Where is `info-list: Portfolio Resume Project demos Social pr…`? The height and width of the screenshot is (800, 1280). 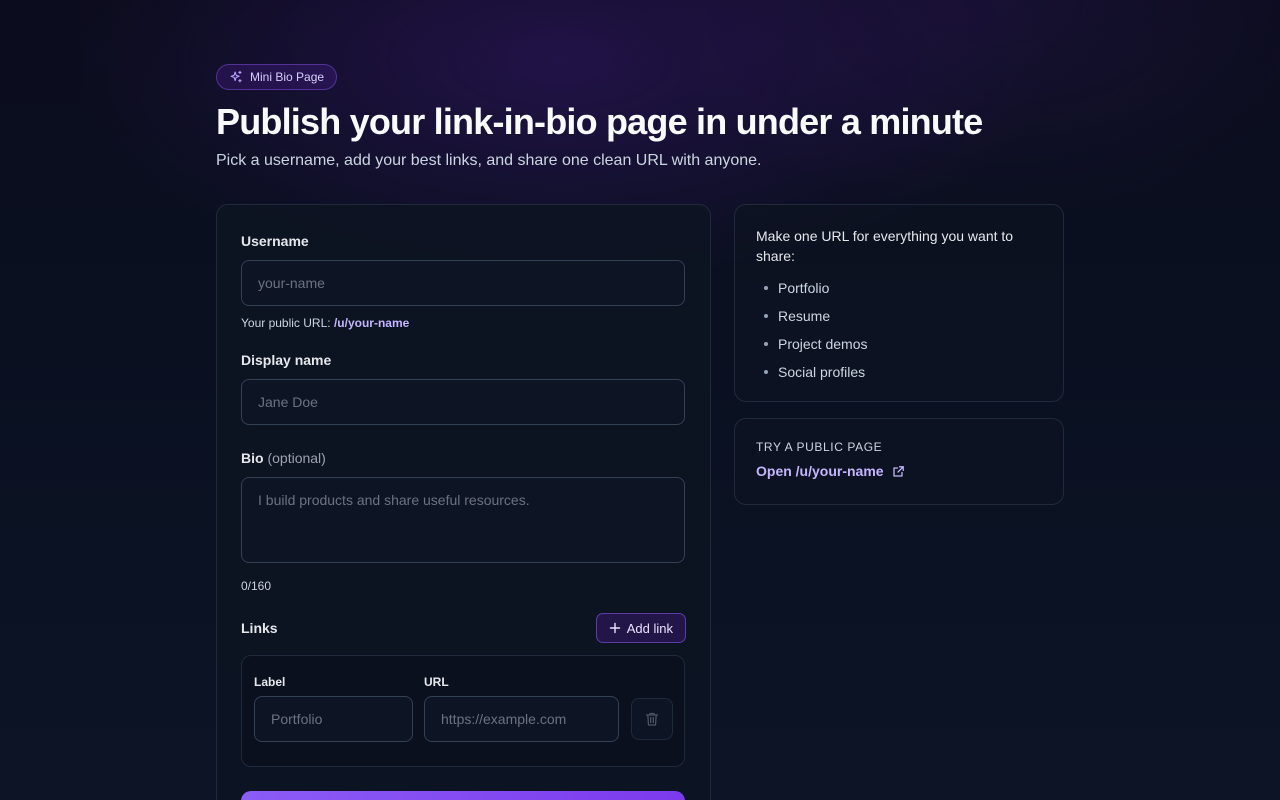
info-list: Portfolio Resume Project demos Social pr… is located at coordinates (899, 334).